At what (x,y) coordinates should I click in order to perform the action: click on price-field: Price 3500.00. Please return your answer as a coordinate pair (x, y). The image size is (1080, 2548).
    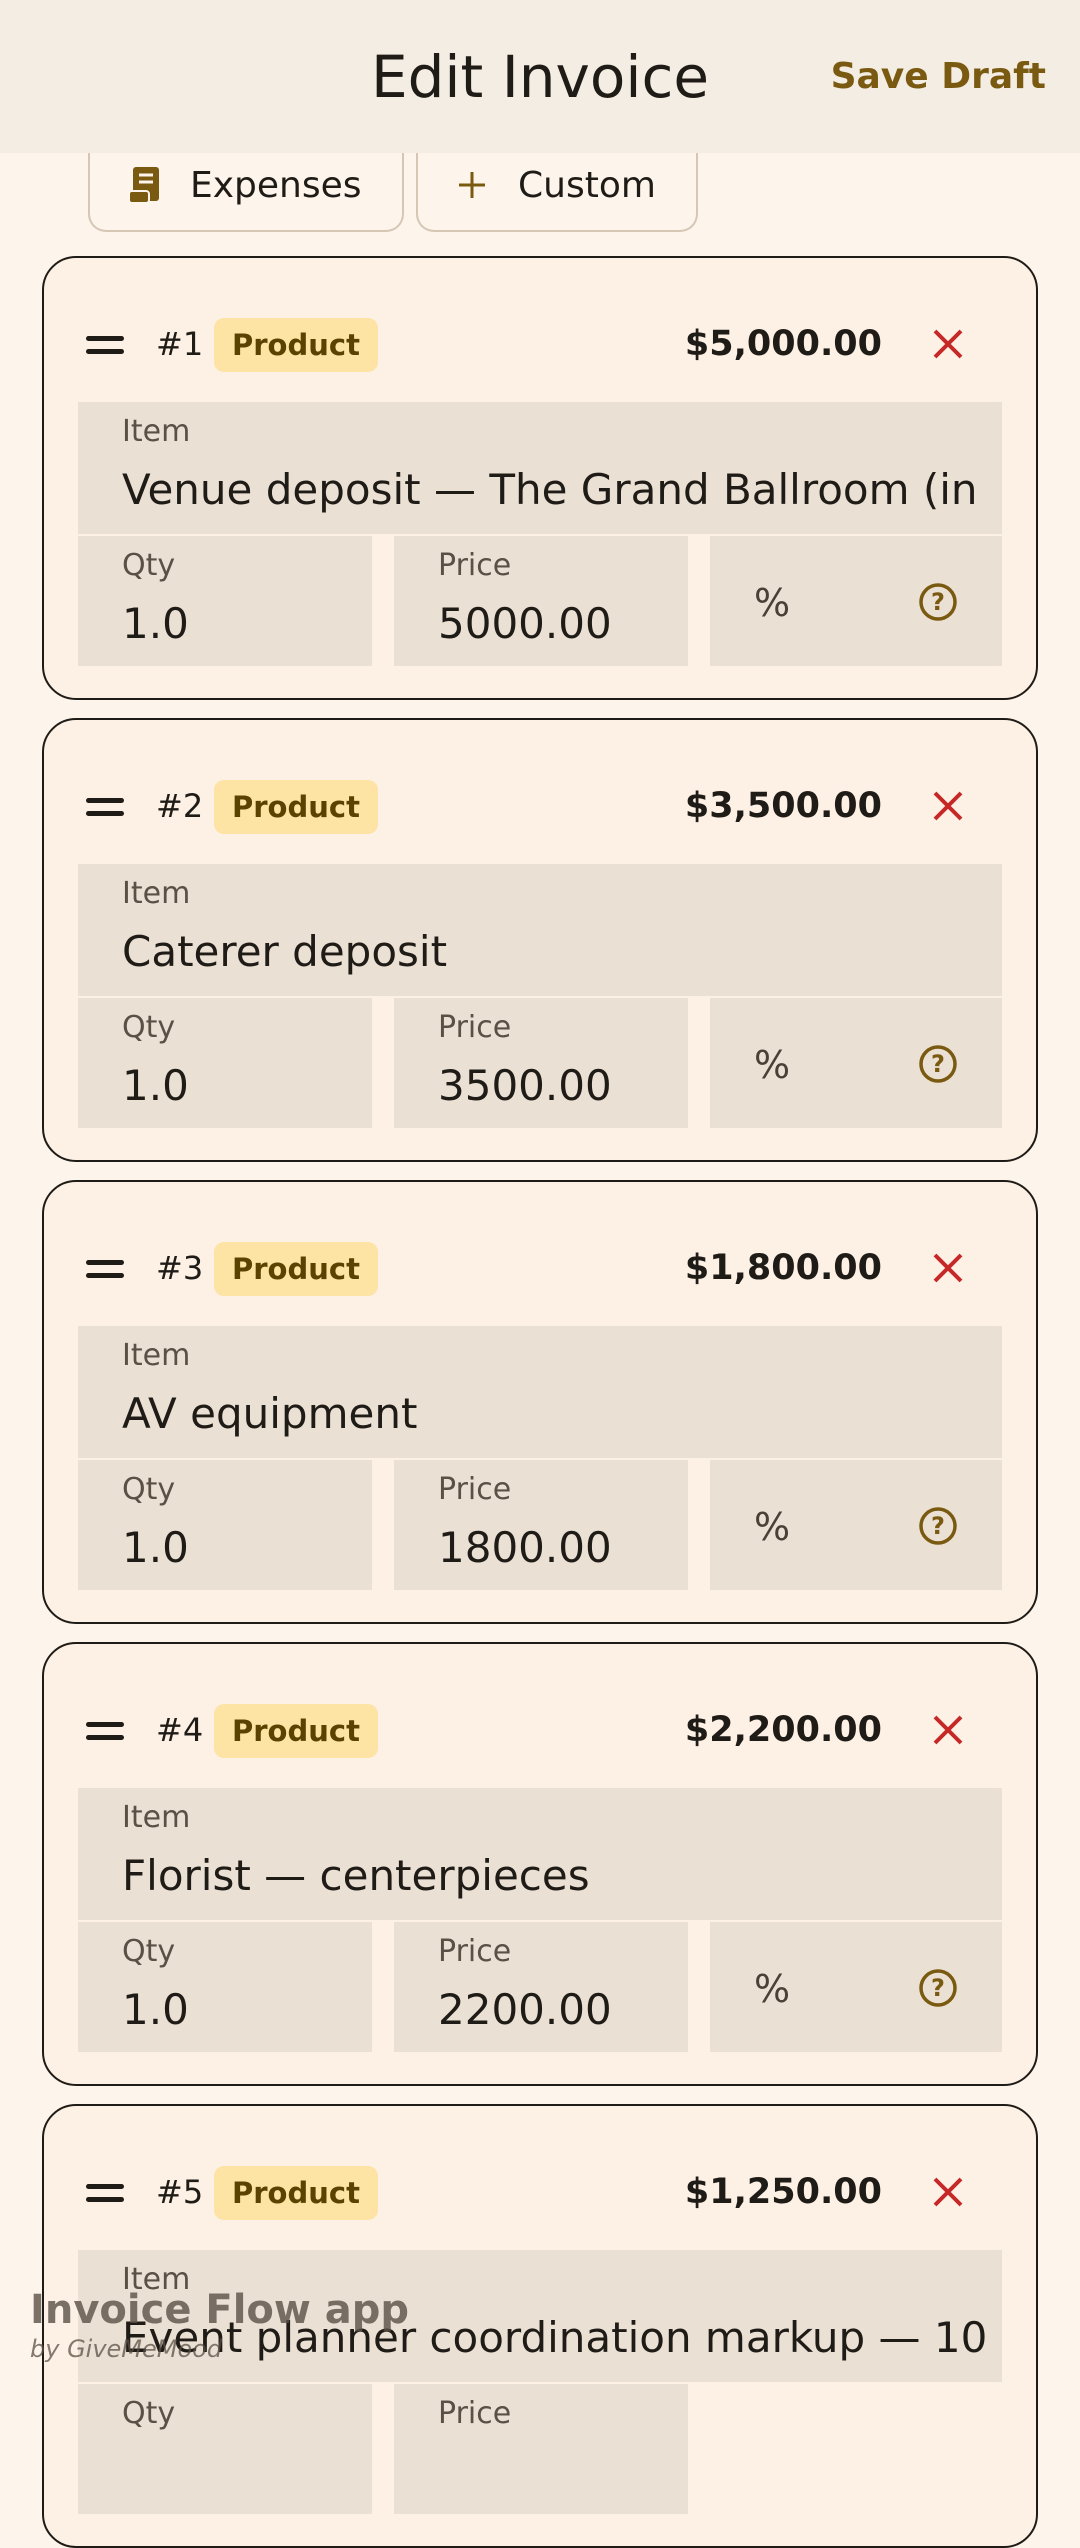
    Looking at the image, I should click on (541, 1062).